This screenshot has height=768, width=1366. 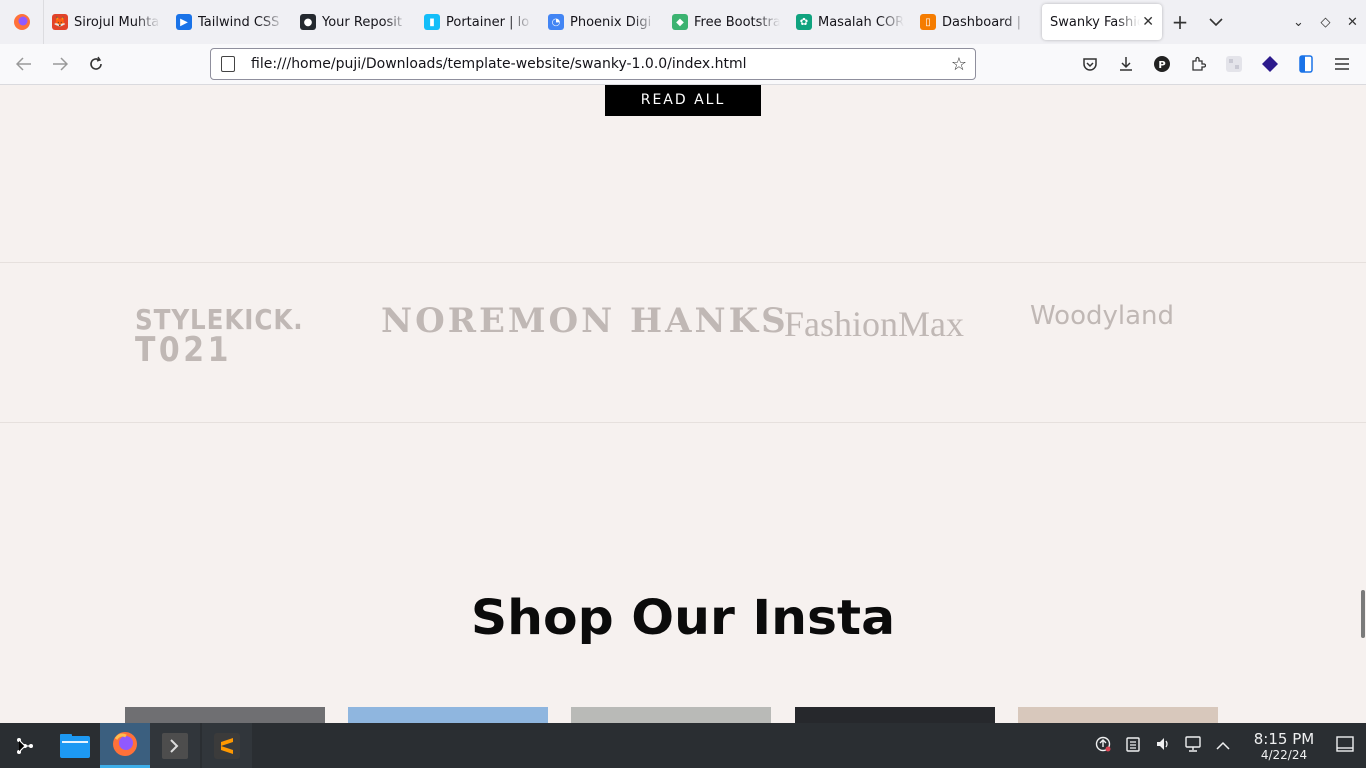 I want to click on tab-favicon-icon: ▮, so click(x=432, y=22).